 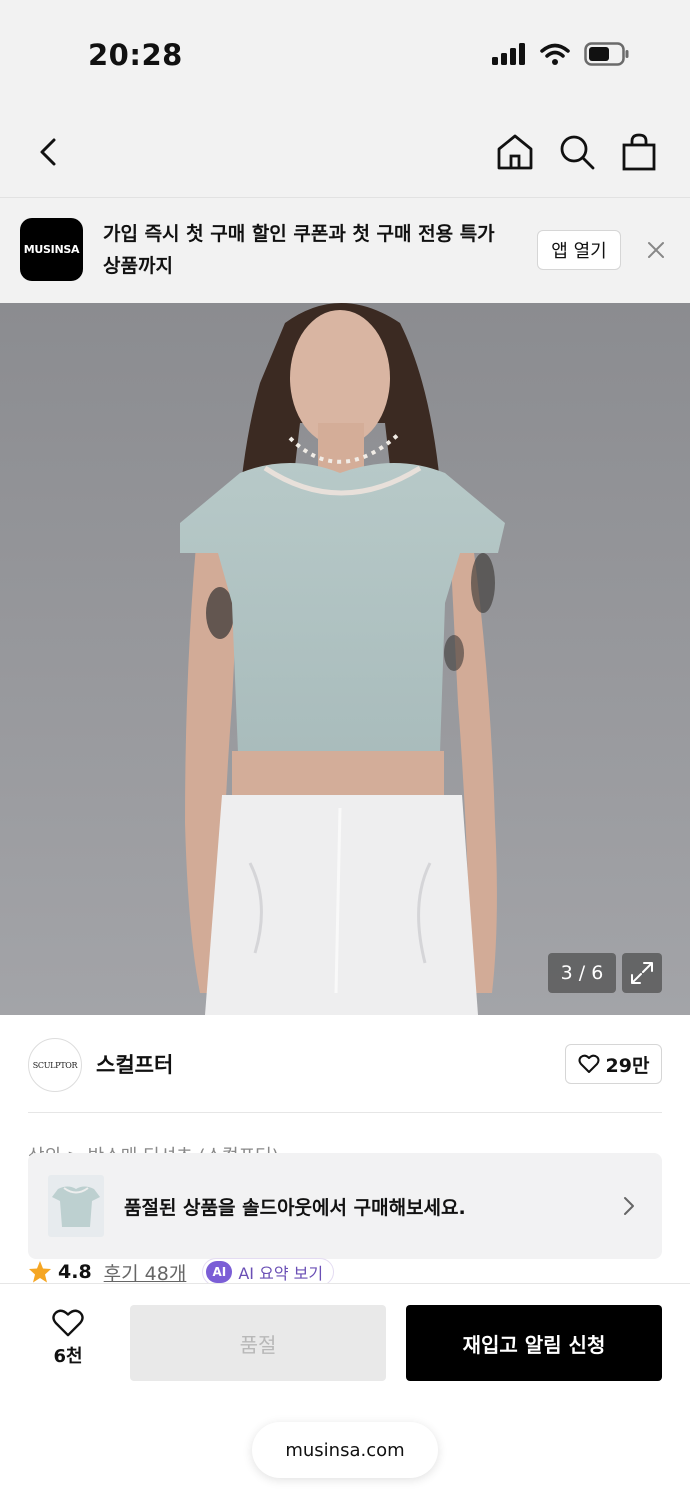 What do you see at coordinates (534, 1343) in the screenshot?
I see `restock-alert-button: 재입고 알림 신청` at bounding box center [534, 1343].